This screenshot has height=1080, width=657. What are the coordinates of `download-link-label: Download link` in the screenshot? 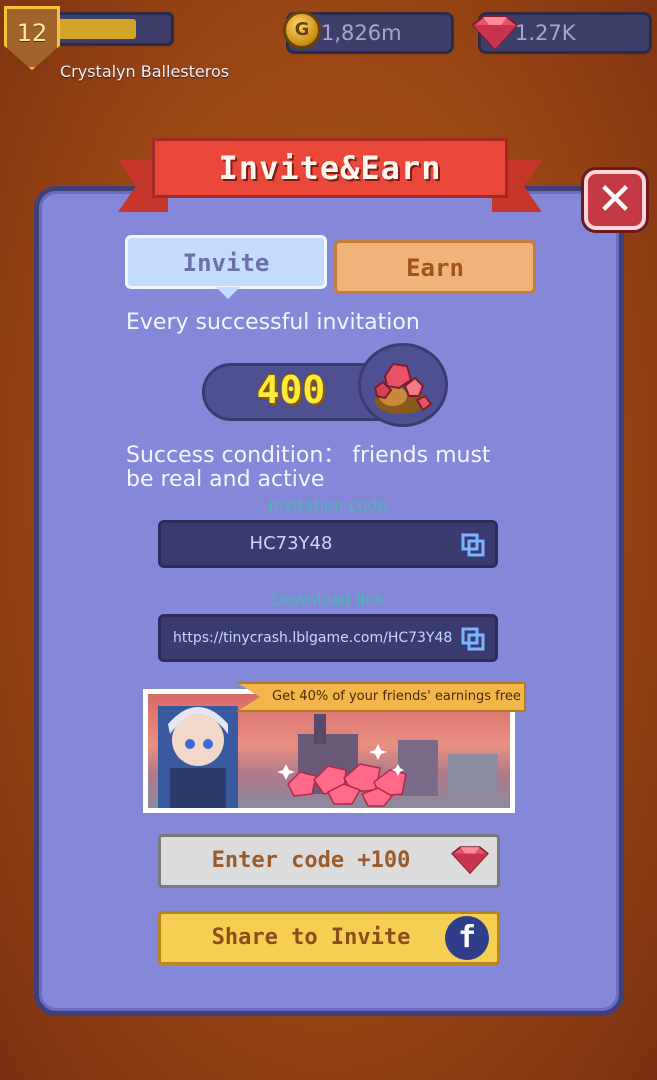 It's located at (328, 599).